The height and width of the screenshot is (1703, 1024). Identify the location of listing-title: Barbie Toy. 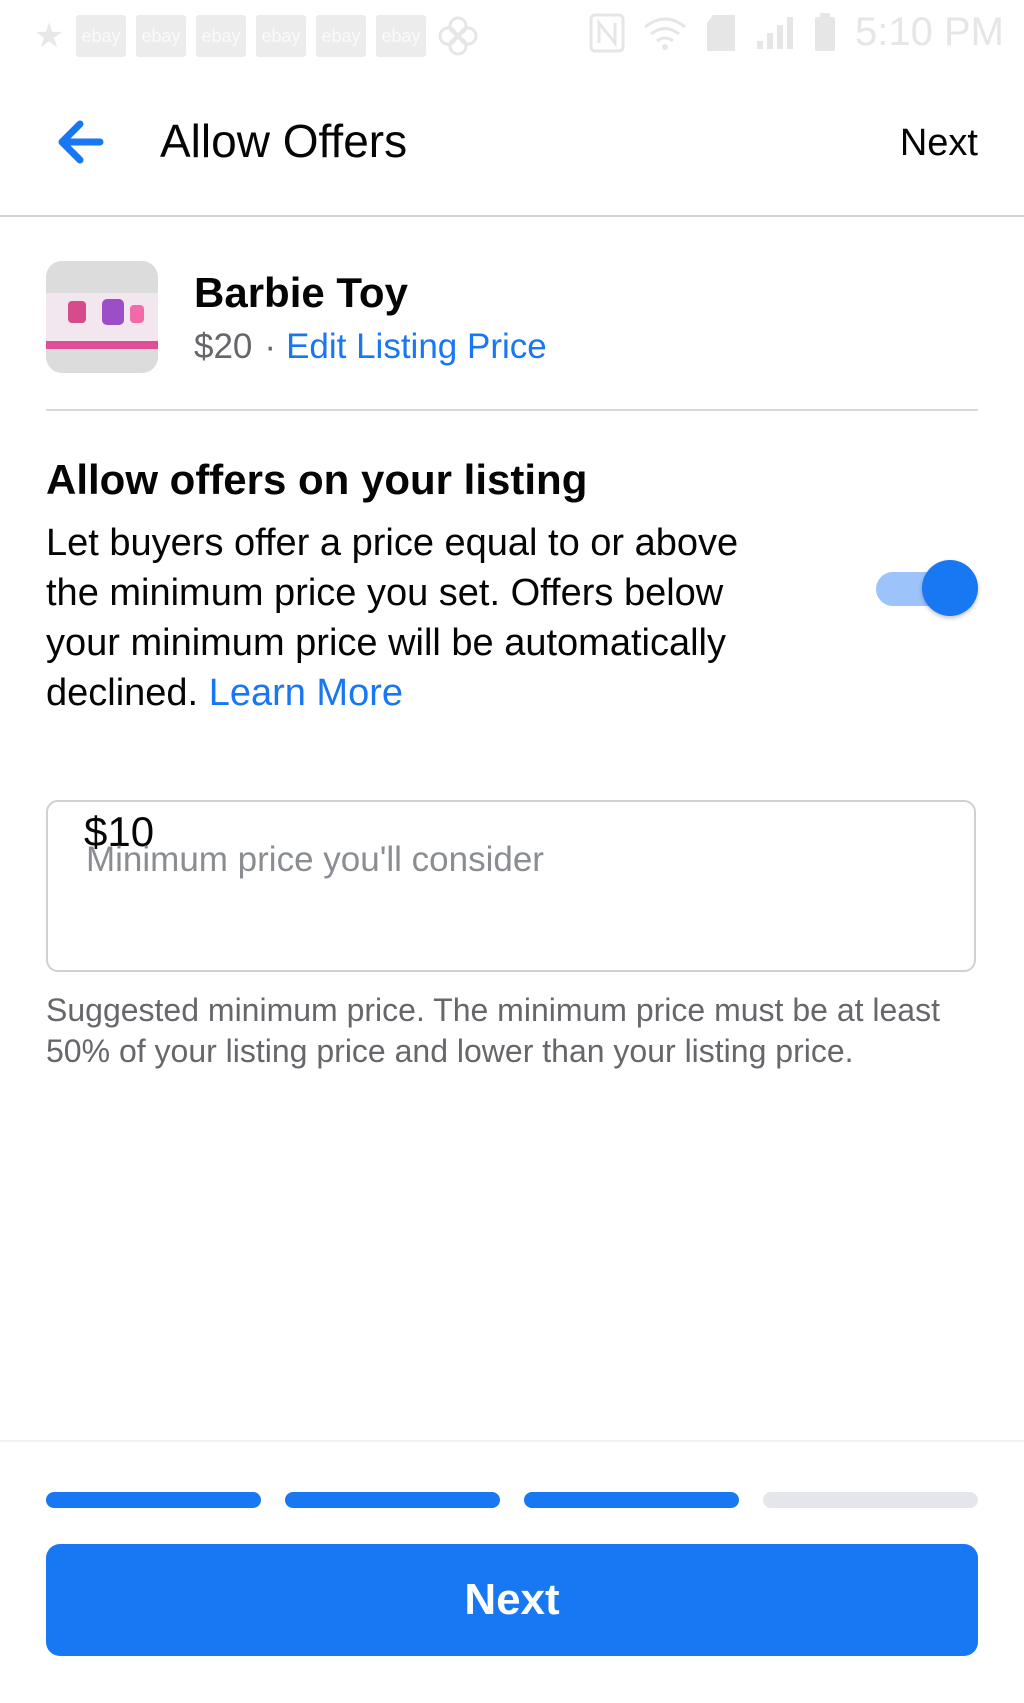
(301, 292).